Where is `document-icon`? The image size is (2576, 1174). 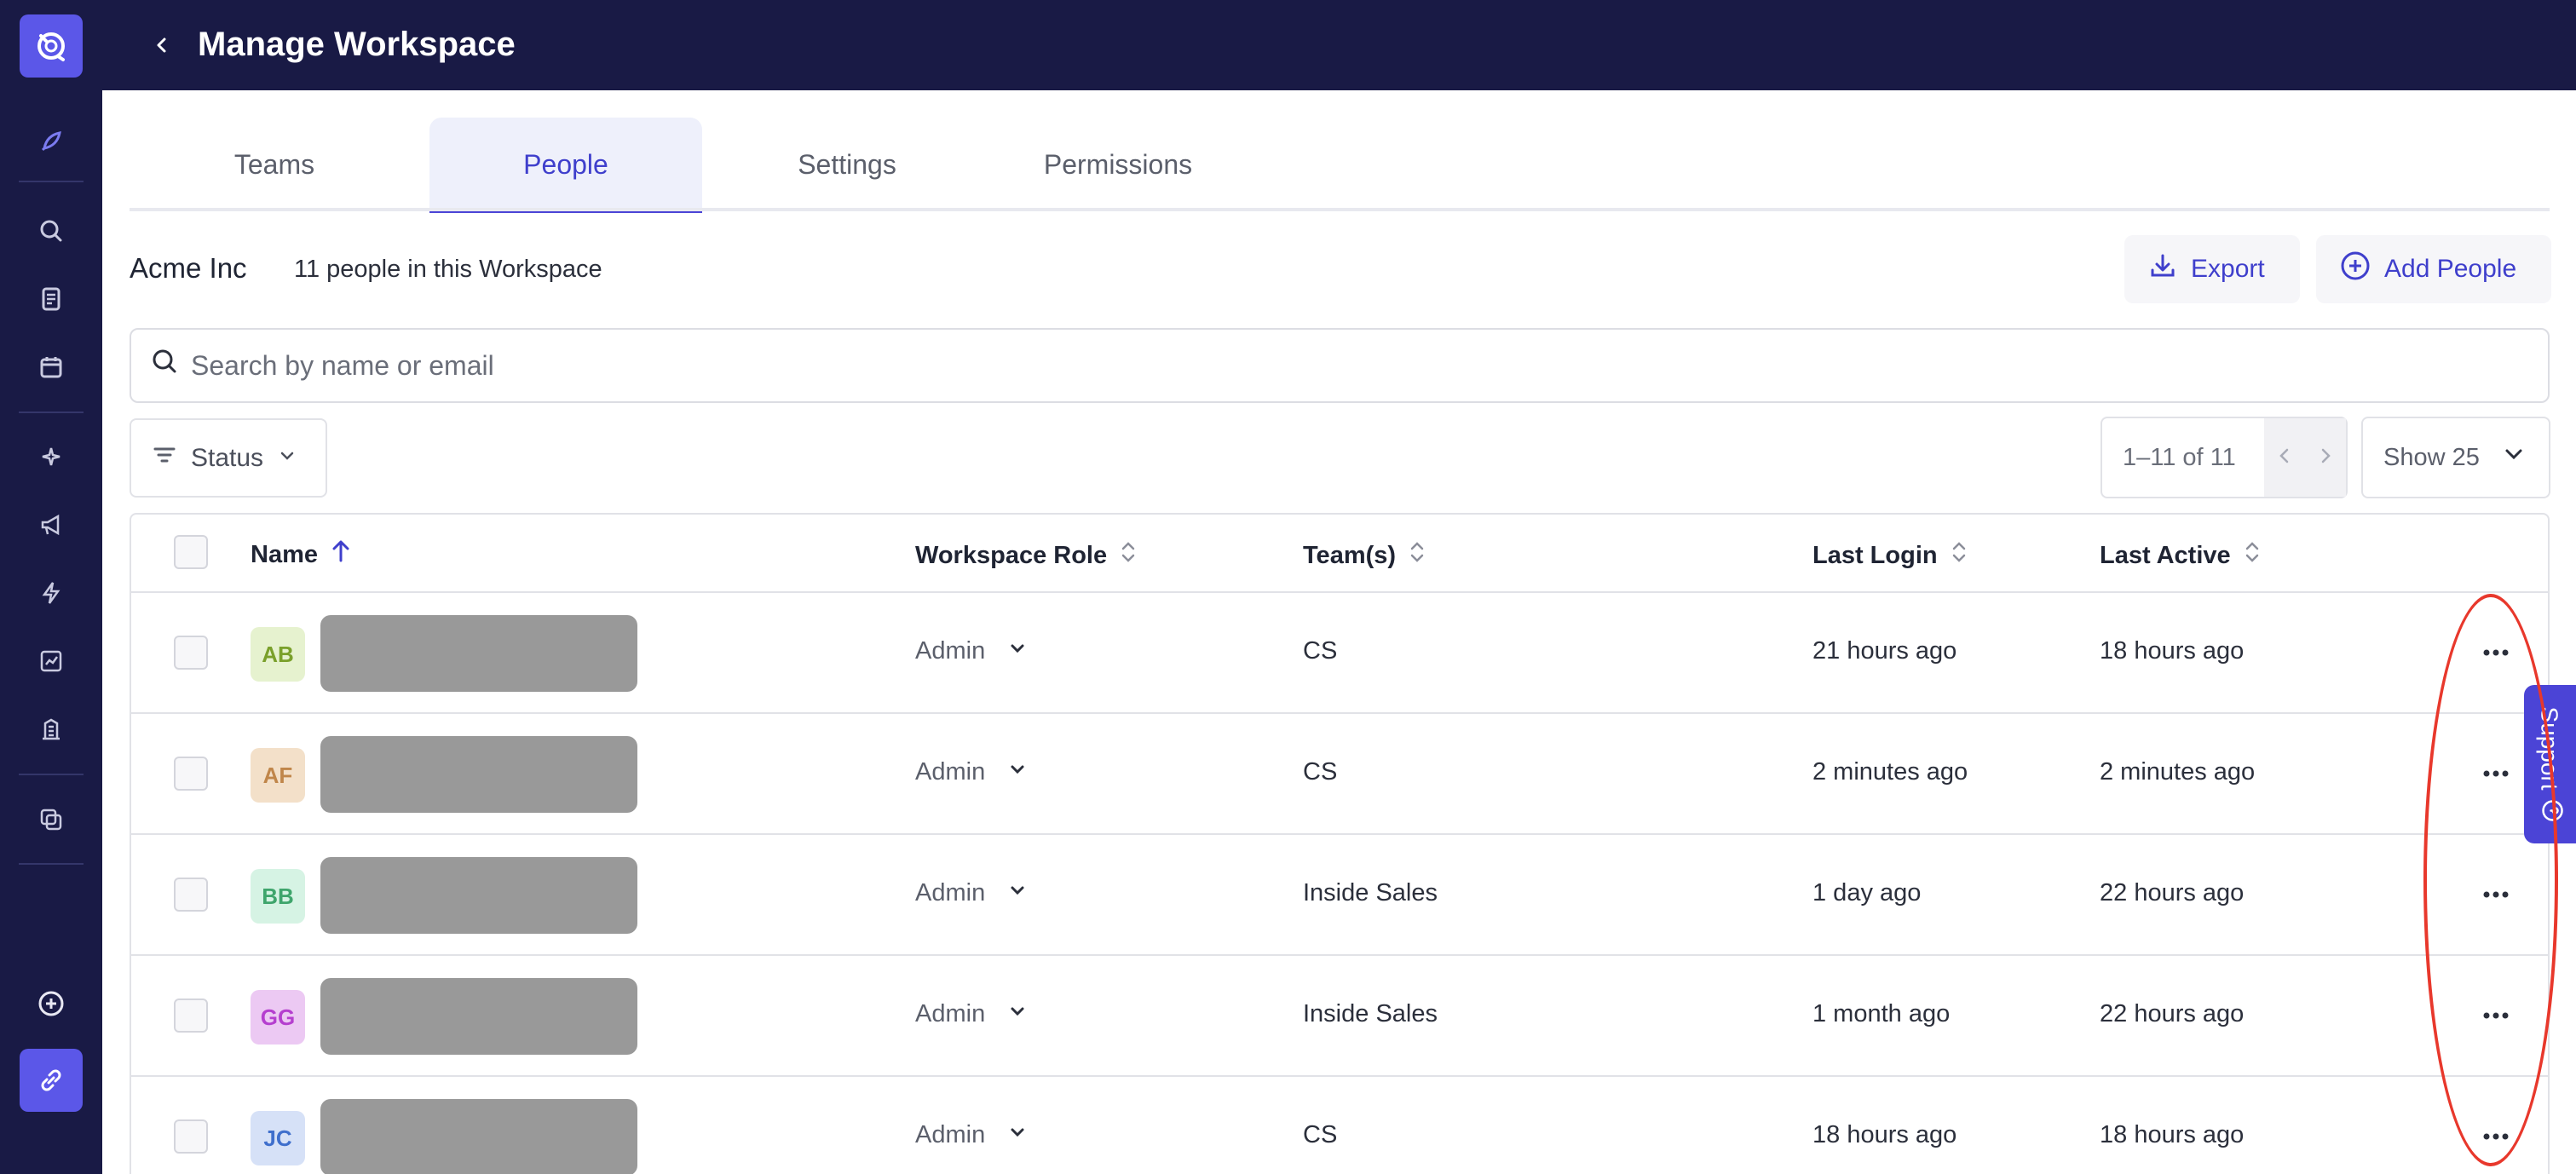 document-icon is located at coordinates (51, 299).